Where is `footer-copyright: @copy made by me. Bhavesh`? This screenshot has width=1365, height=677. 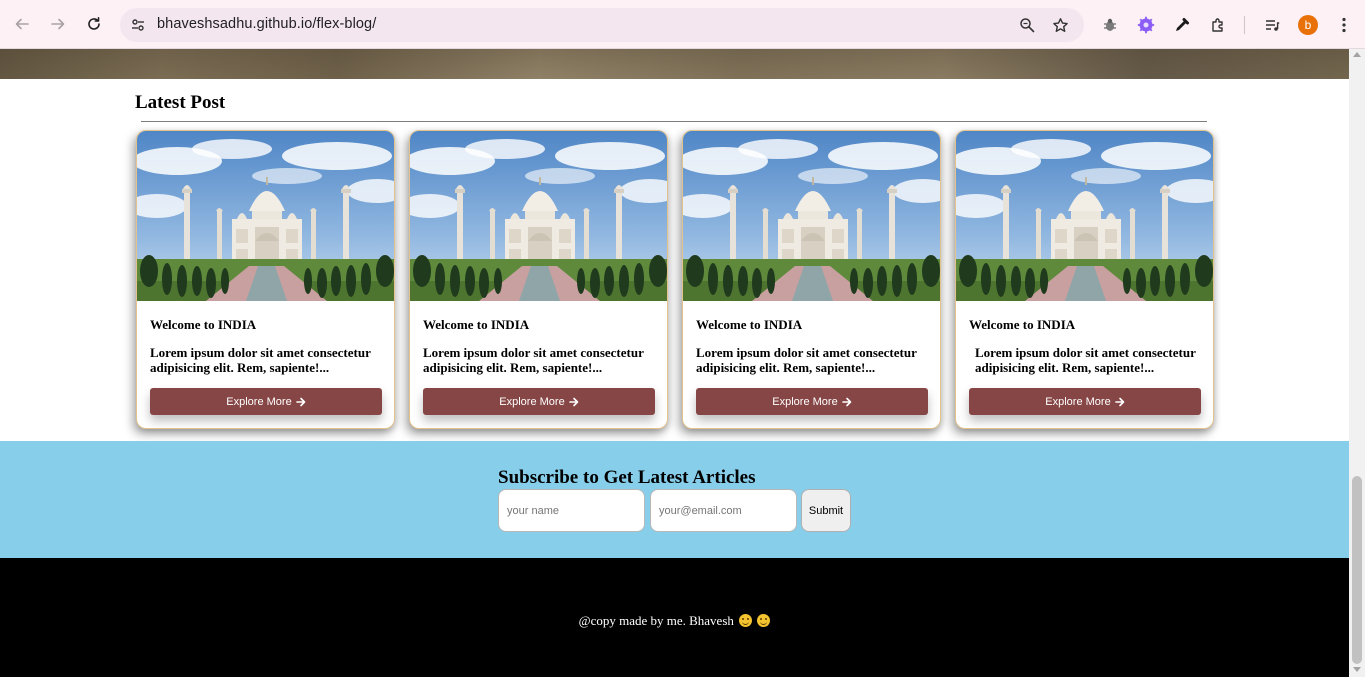
footer-copyright: @copy made by me. Bhavesh is located at coordinates (674, 621).